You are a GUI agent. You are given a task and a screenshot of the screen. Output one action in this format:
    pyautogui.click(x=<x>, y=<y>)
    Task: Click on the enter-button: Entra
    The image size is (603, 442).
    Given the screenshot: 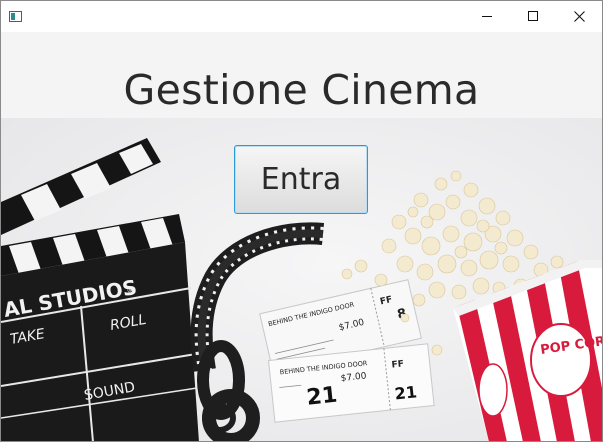 What is the action you would take?
    pyautogui.click(x=301, y=179)
    